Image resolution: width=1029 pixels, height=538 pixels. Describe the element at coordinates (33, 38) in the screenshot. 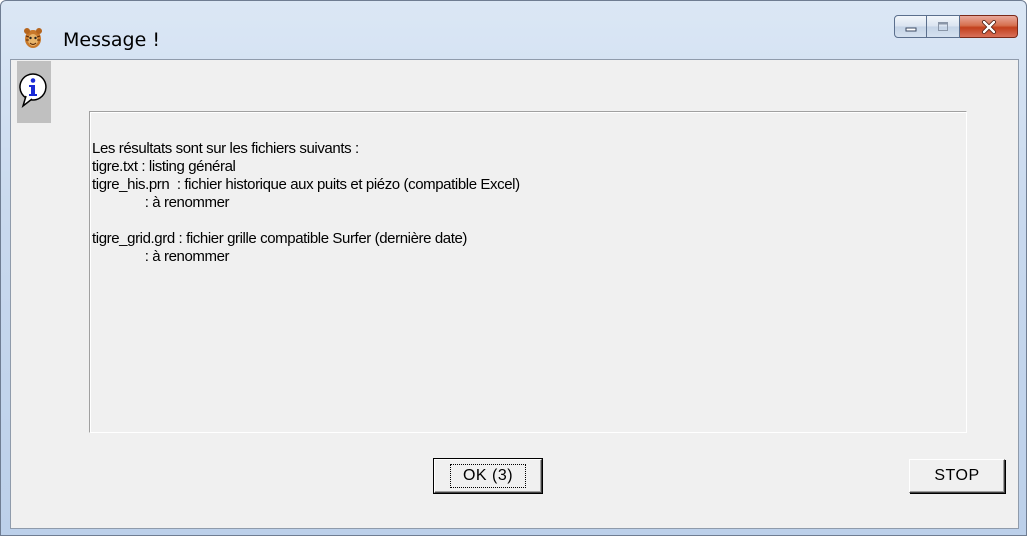

I see `tiger-app-icon` at that location.